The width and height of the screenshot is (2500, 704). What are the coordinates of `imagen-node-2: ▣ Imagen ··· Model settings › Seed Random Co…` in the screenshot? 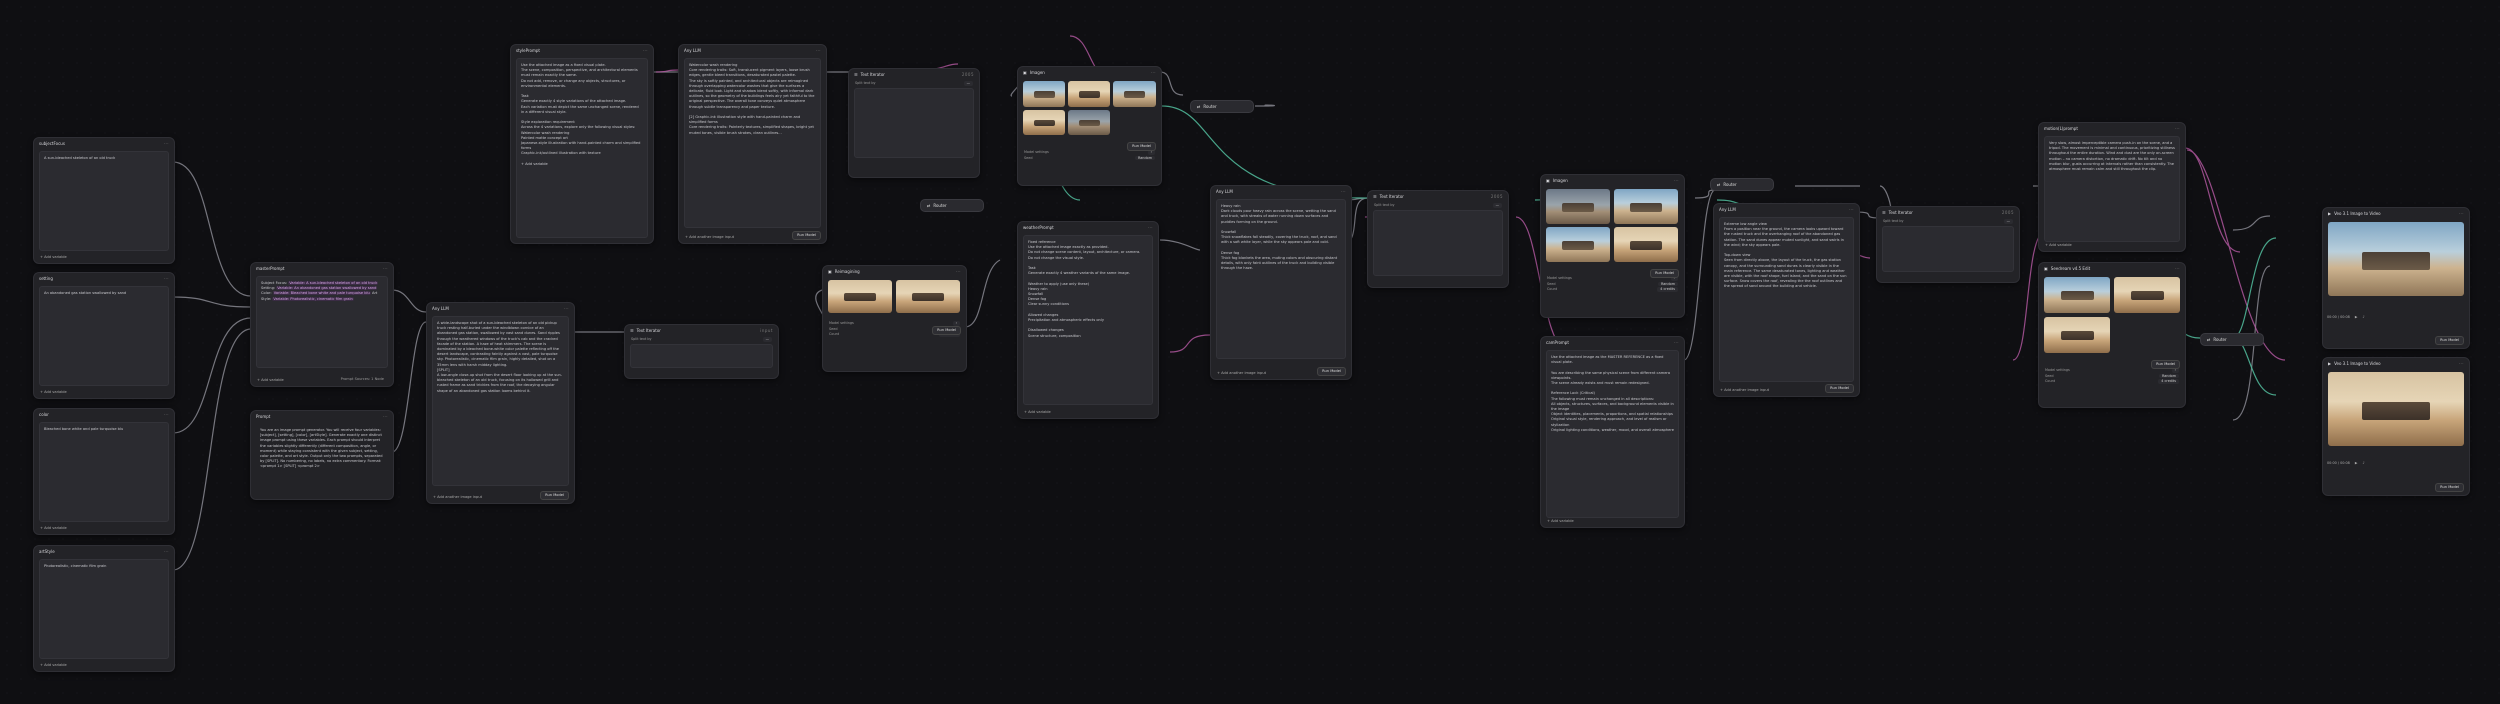 It's located at (1612, 246).